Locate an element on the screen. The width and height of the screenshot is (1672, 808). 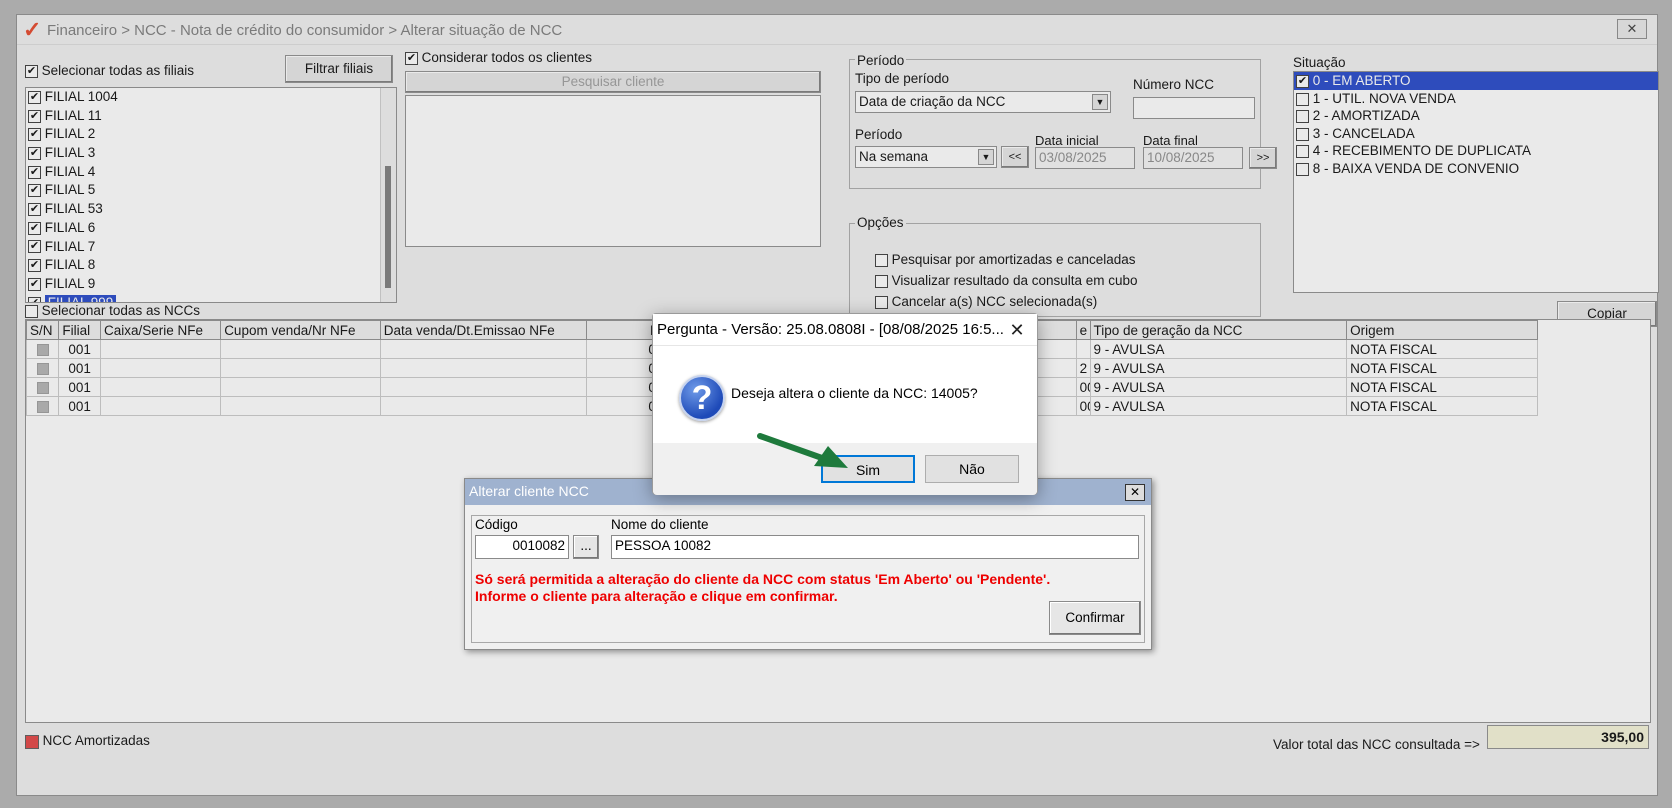
nao-button: Não is located at coordinates (972, 469).